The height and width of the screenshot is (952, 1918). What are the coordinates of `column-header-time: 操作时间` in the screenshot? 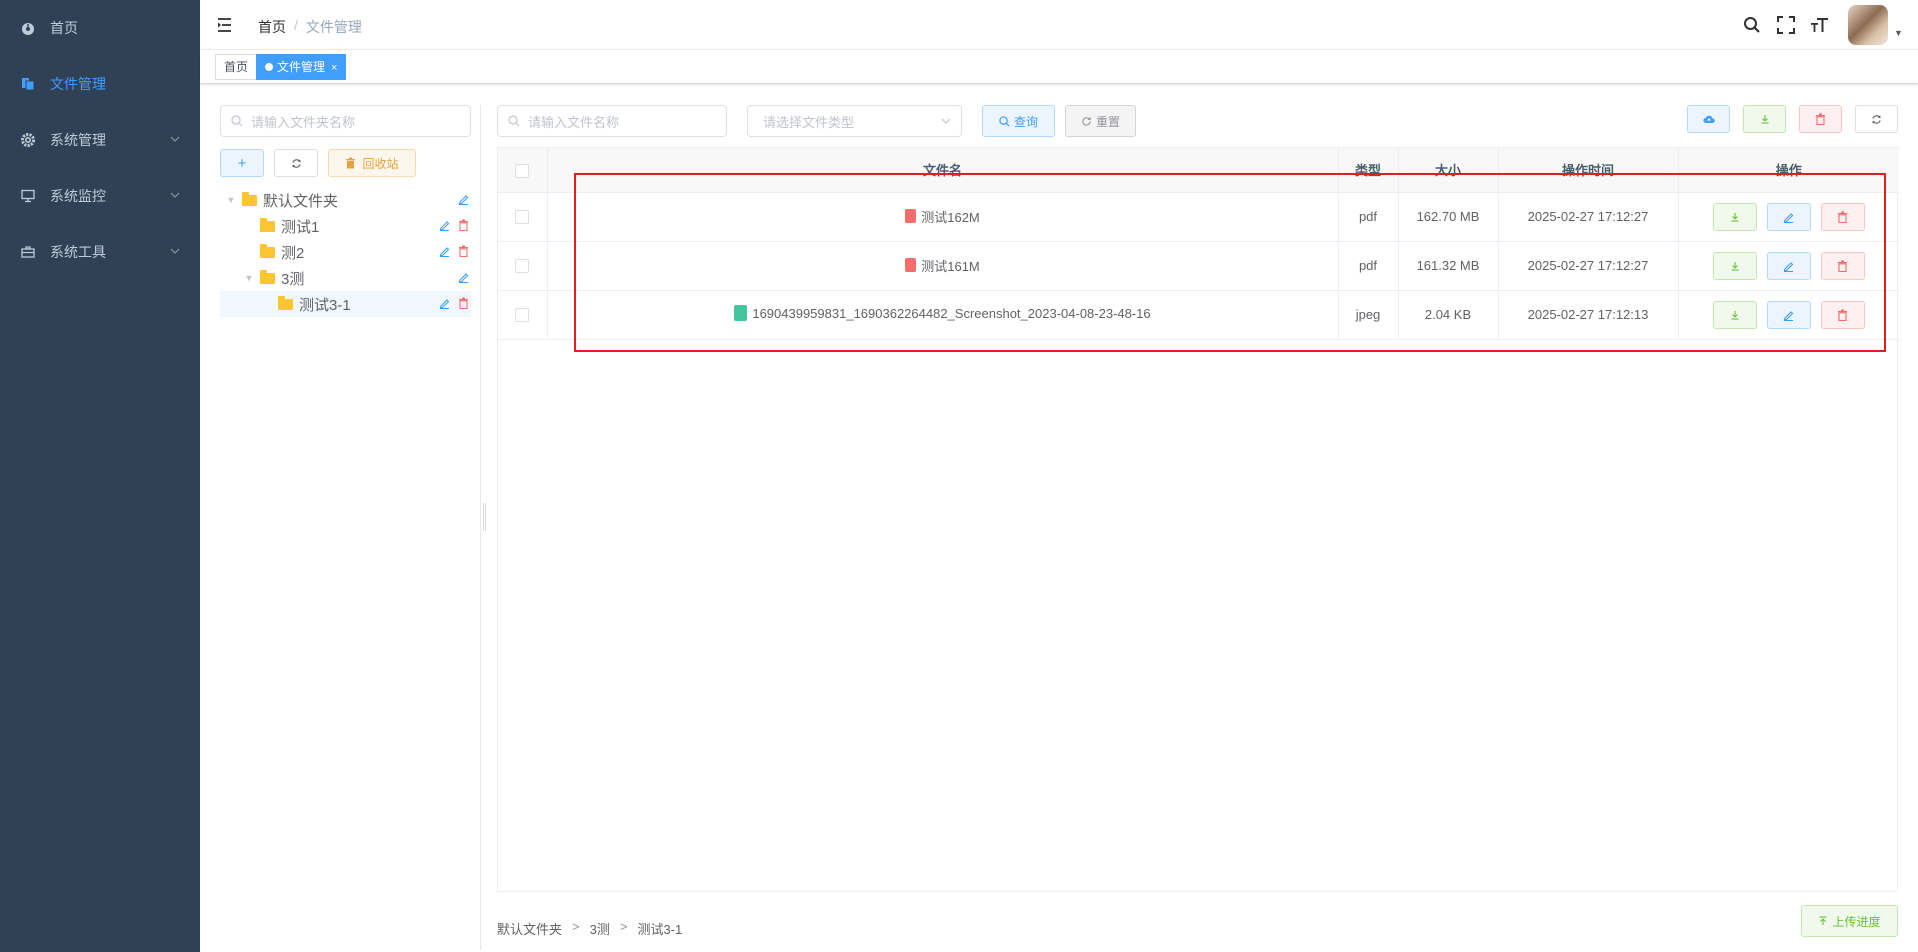 It's located at (1588, 170).